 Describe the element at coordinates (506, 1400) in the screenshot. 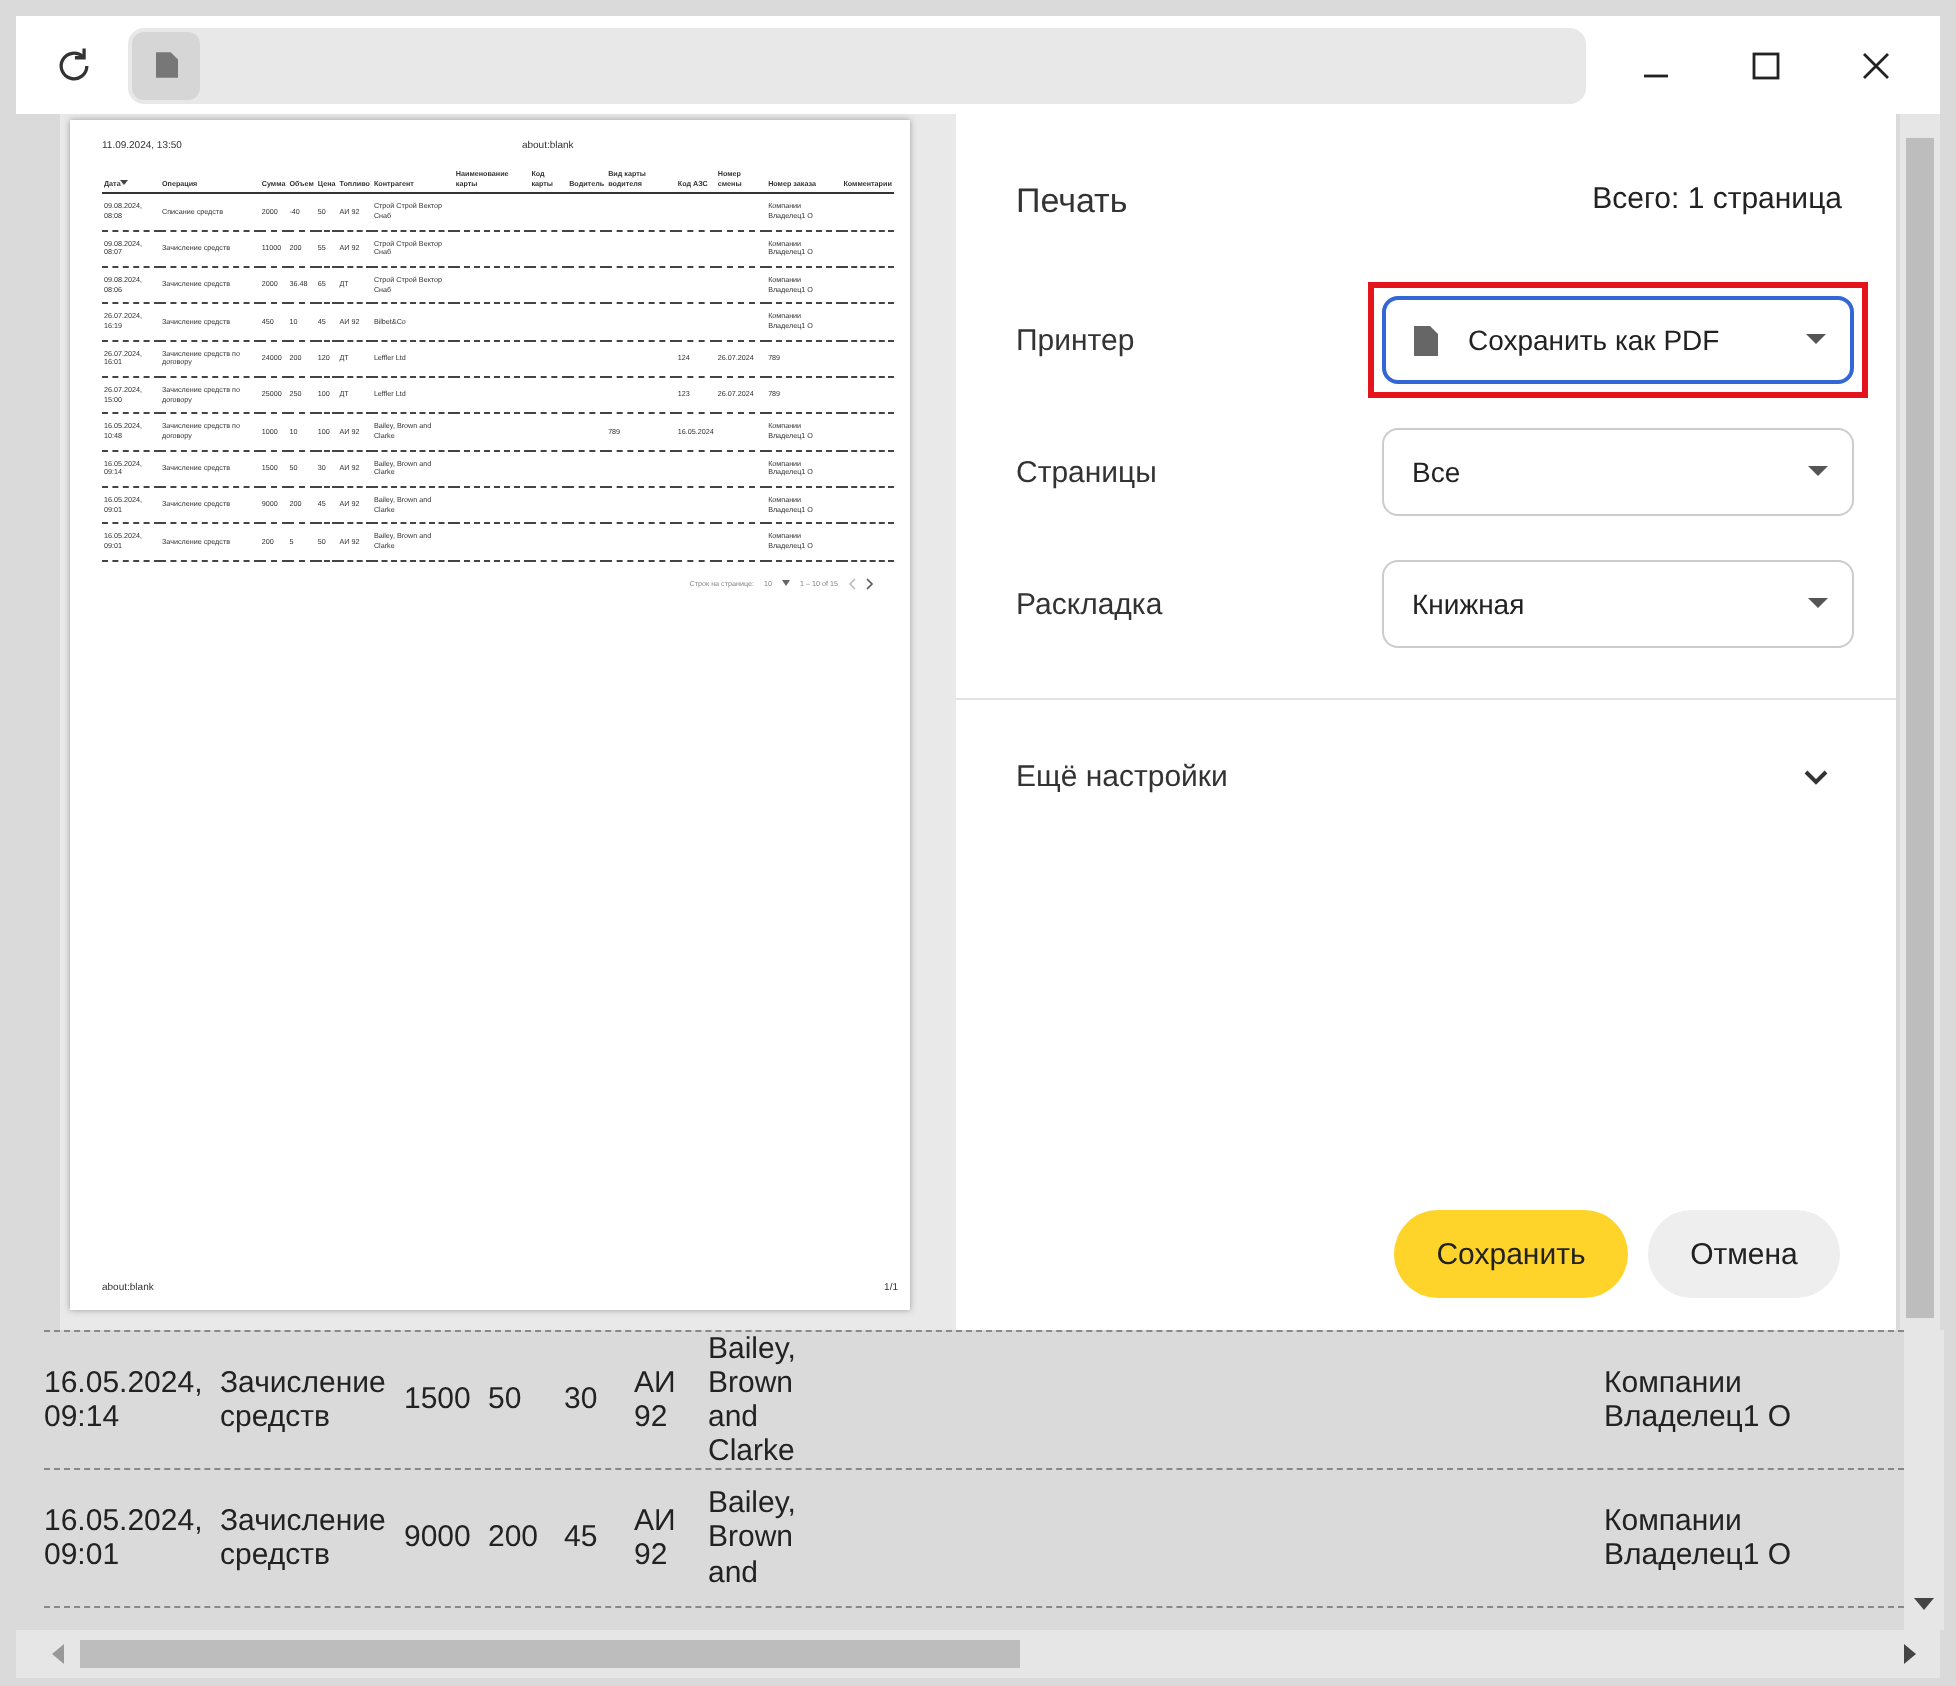

I see `table-cell-text: 50` at that location.